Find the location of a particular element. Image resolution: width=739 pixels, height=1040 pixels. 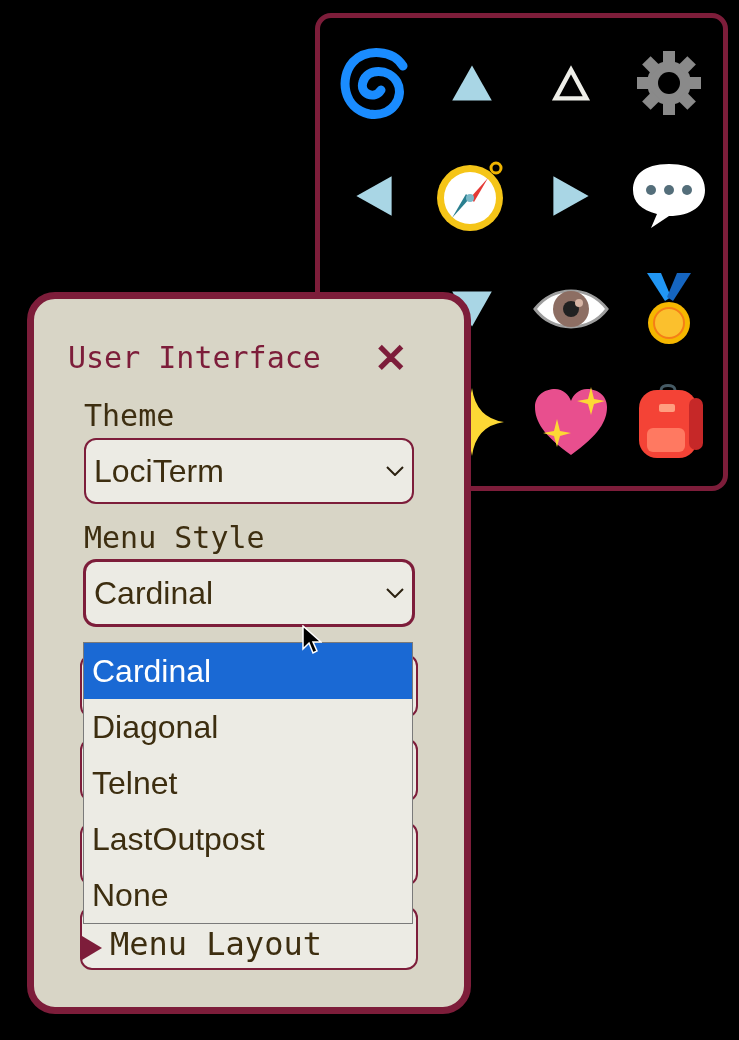

dialog-title: User Interface is located at coordinates (194, 358).